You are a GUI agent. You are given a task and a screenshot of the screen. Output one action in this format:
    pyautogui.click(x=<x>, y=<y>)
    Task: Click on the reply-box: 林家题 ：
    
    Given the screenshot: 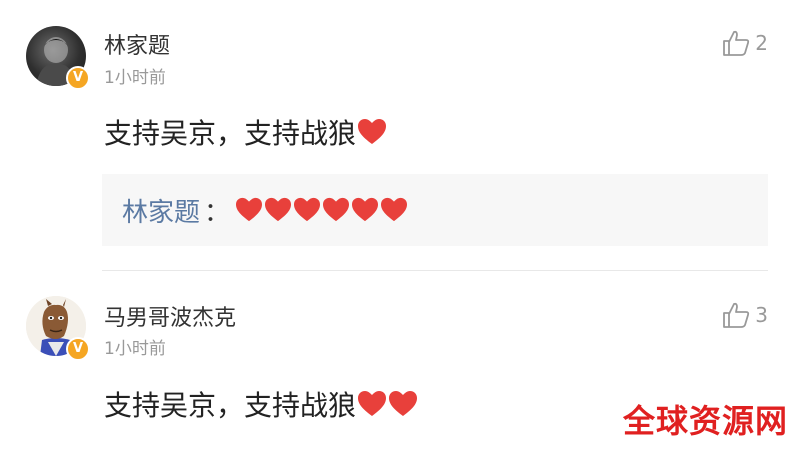 What is the action you would take?
    pyautogui.click(x=435, y=210)
    